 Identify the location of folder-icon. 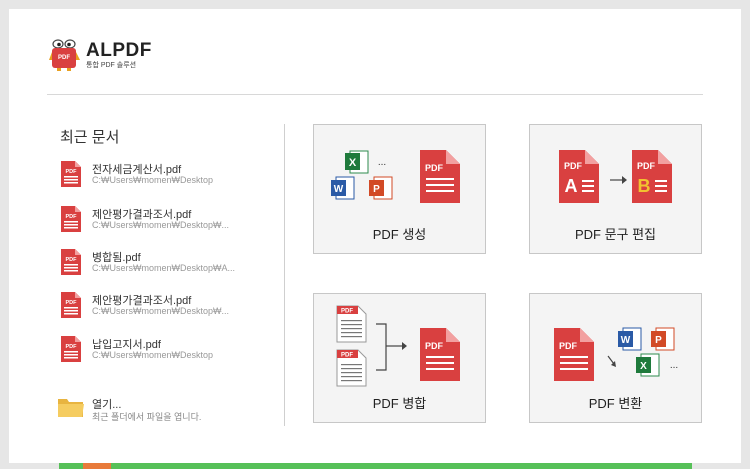
(71, 408).